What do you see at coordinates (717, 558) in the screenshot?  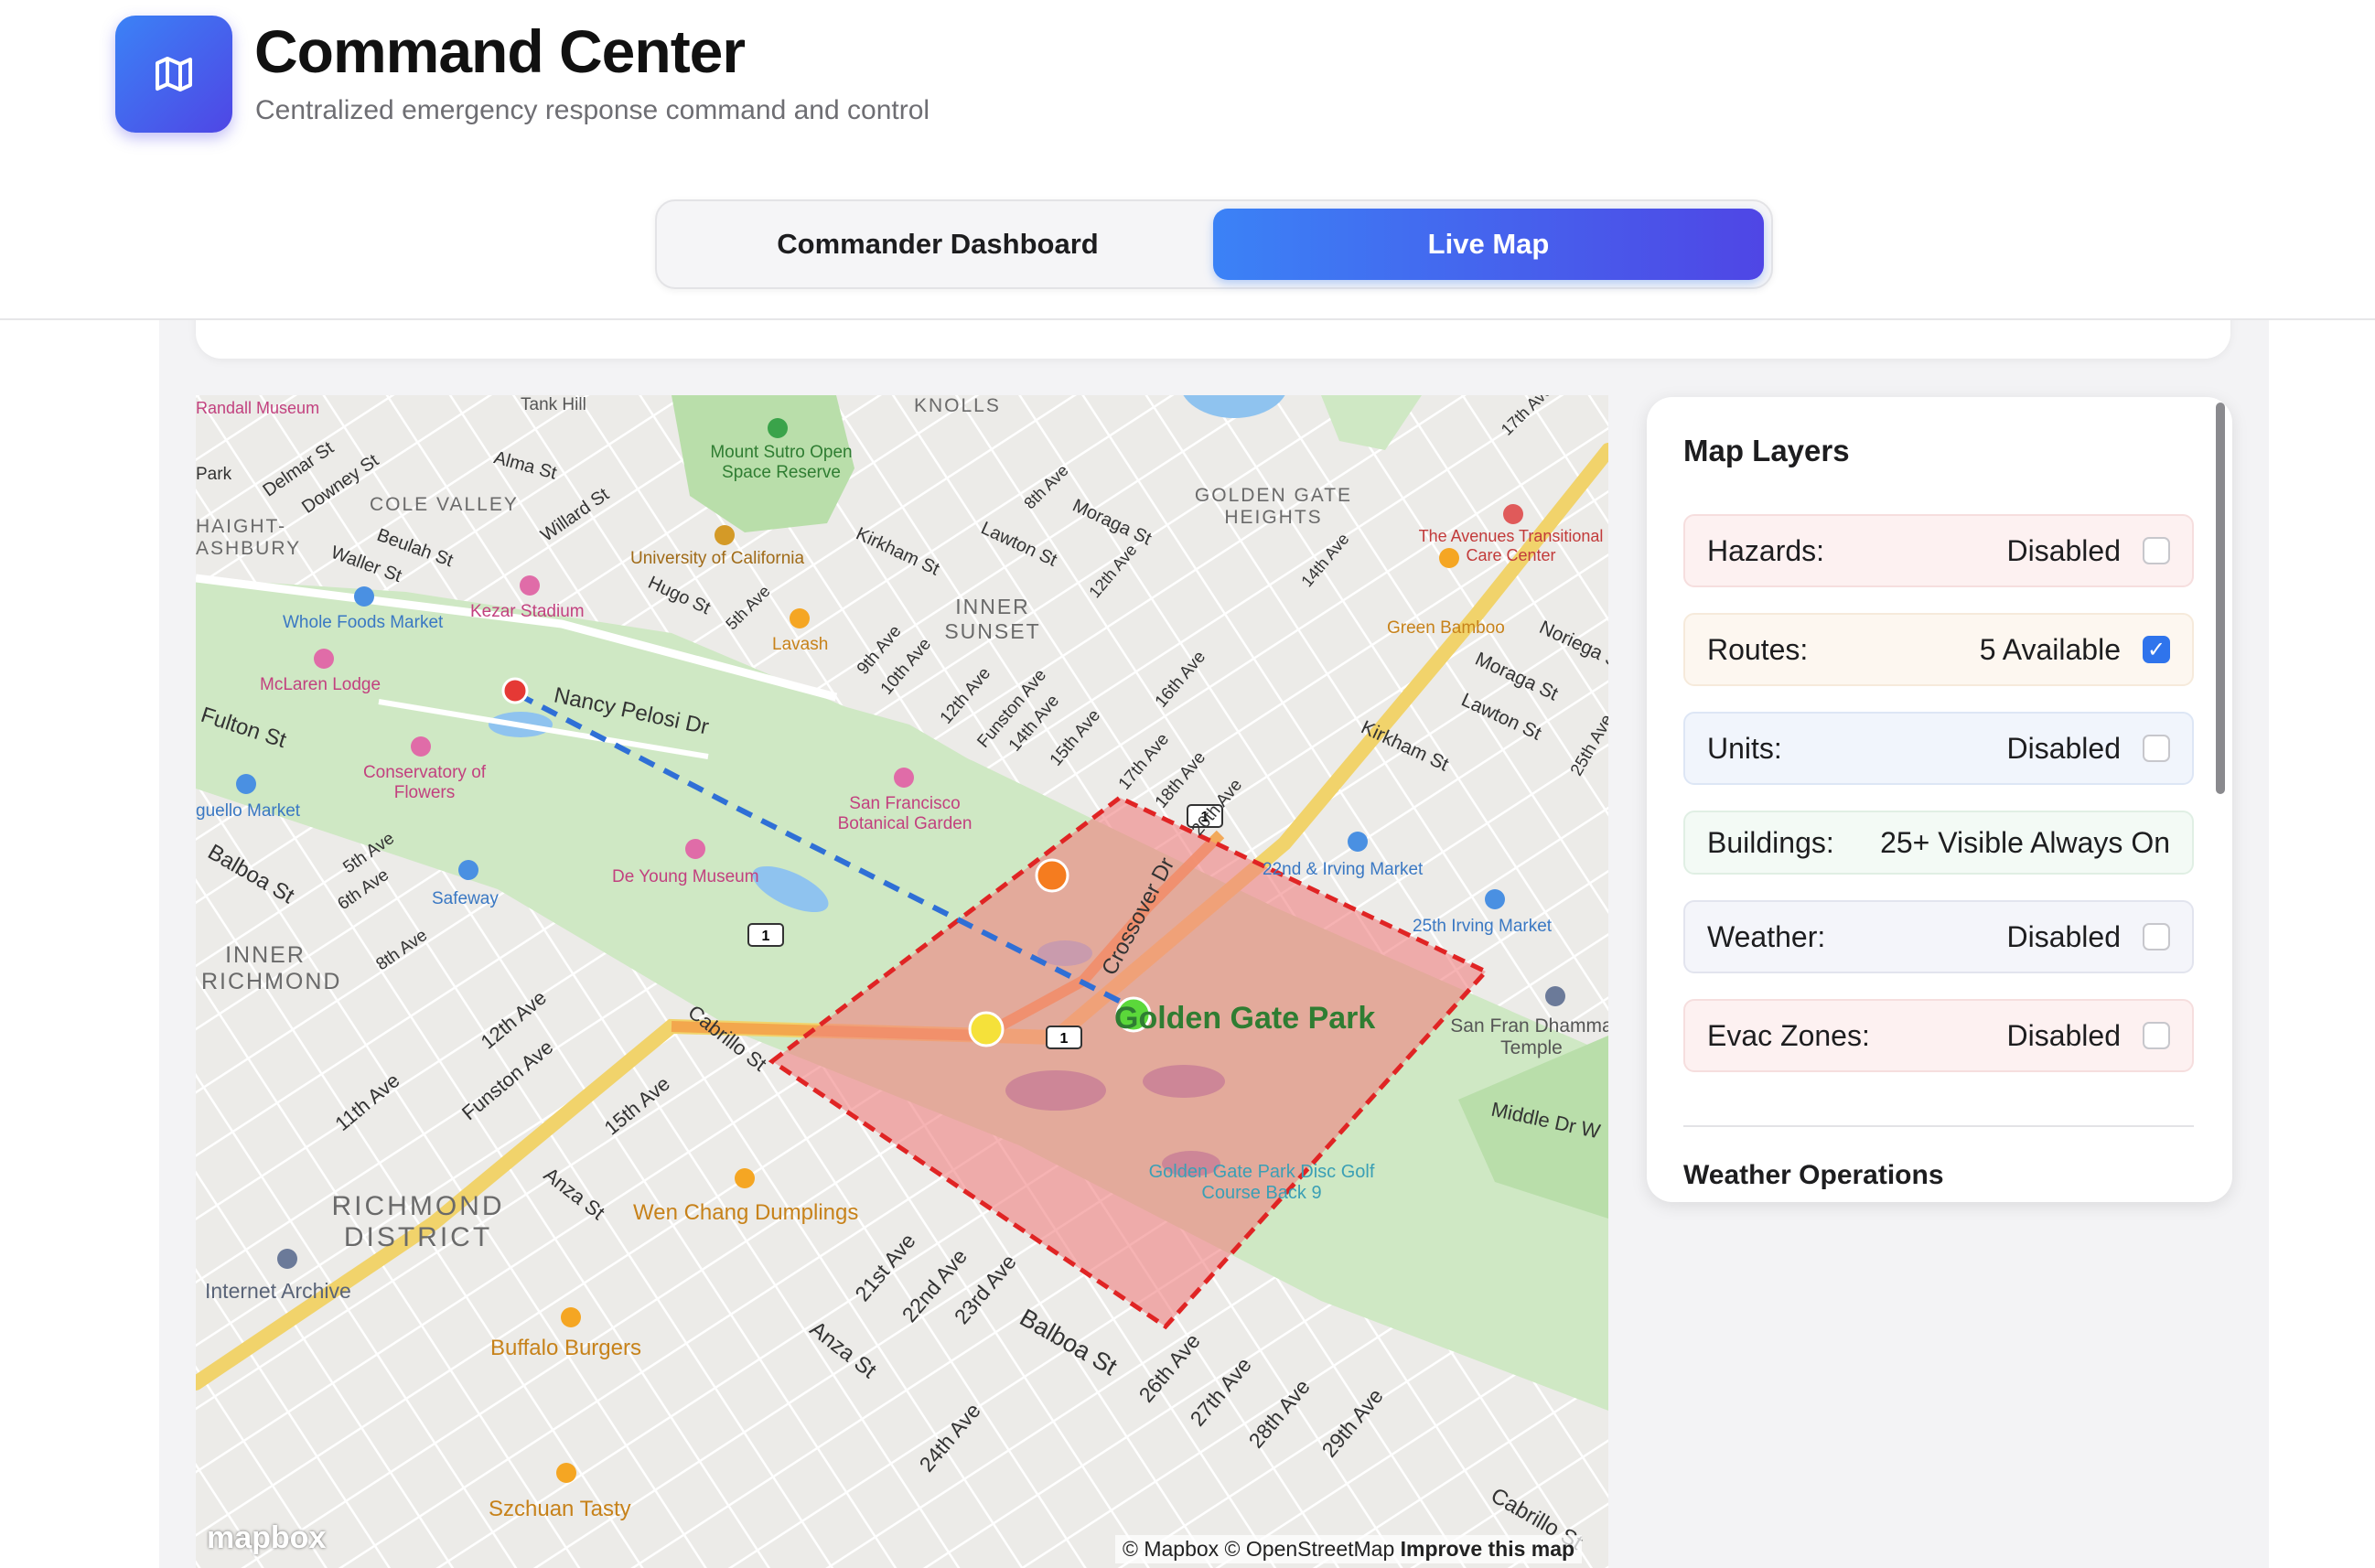 I see `map-label: University of California` at bounding box center [717, 558].